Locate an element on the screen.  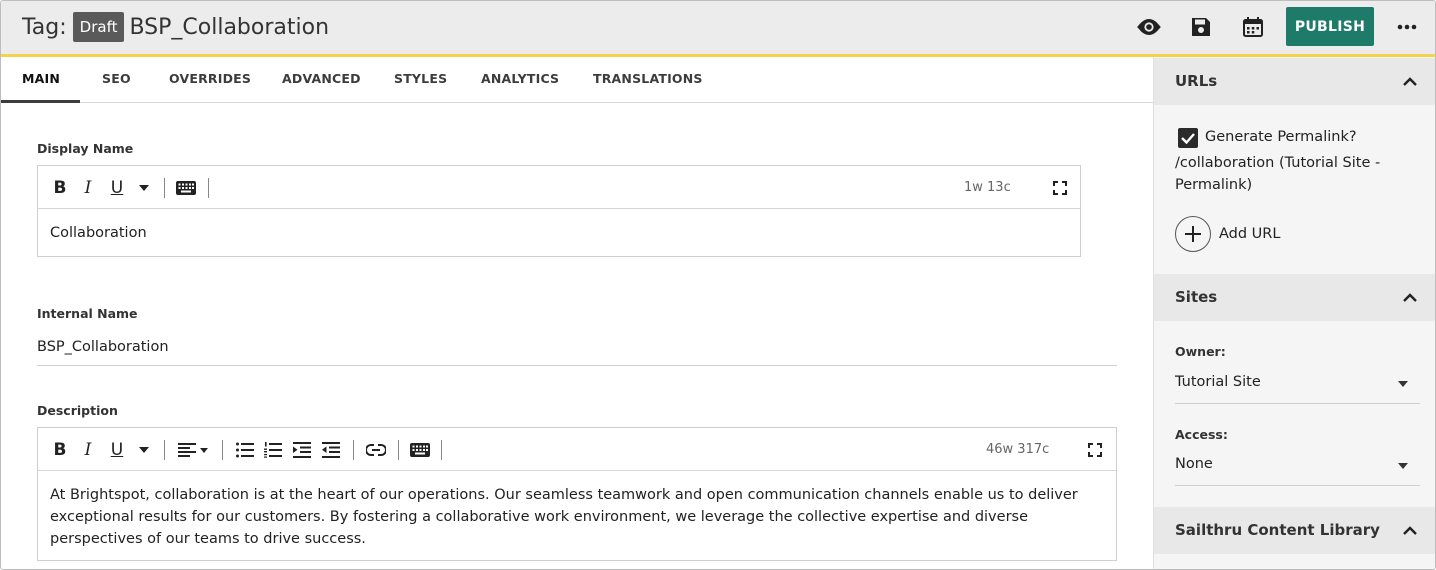
generate-permalink-label: Generate Permalink? is located at coordinates (1281, 137).